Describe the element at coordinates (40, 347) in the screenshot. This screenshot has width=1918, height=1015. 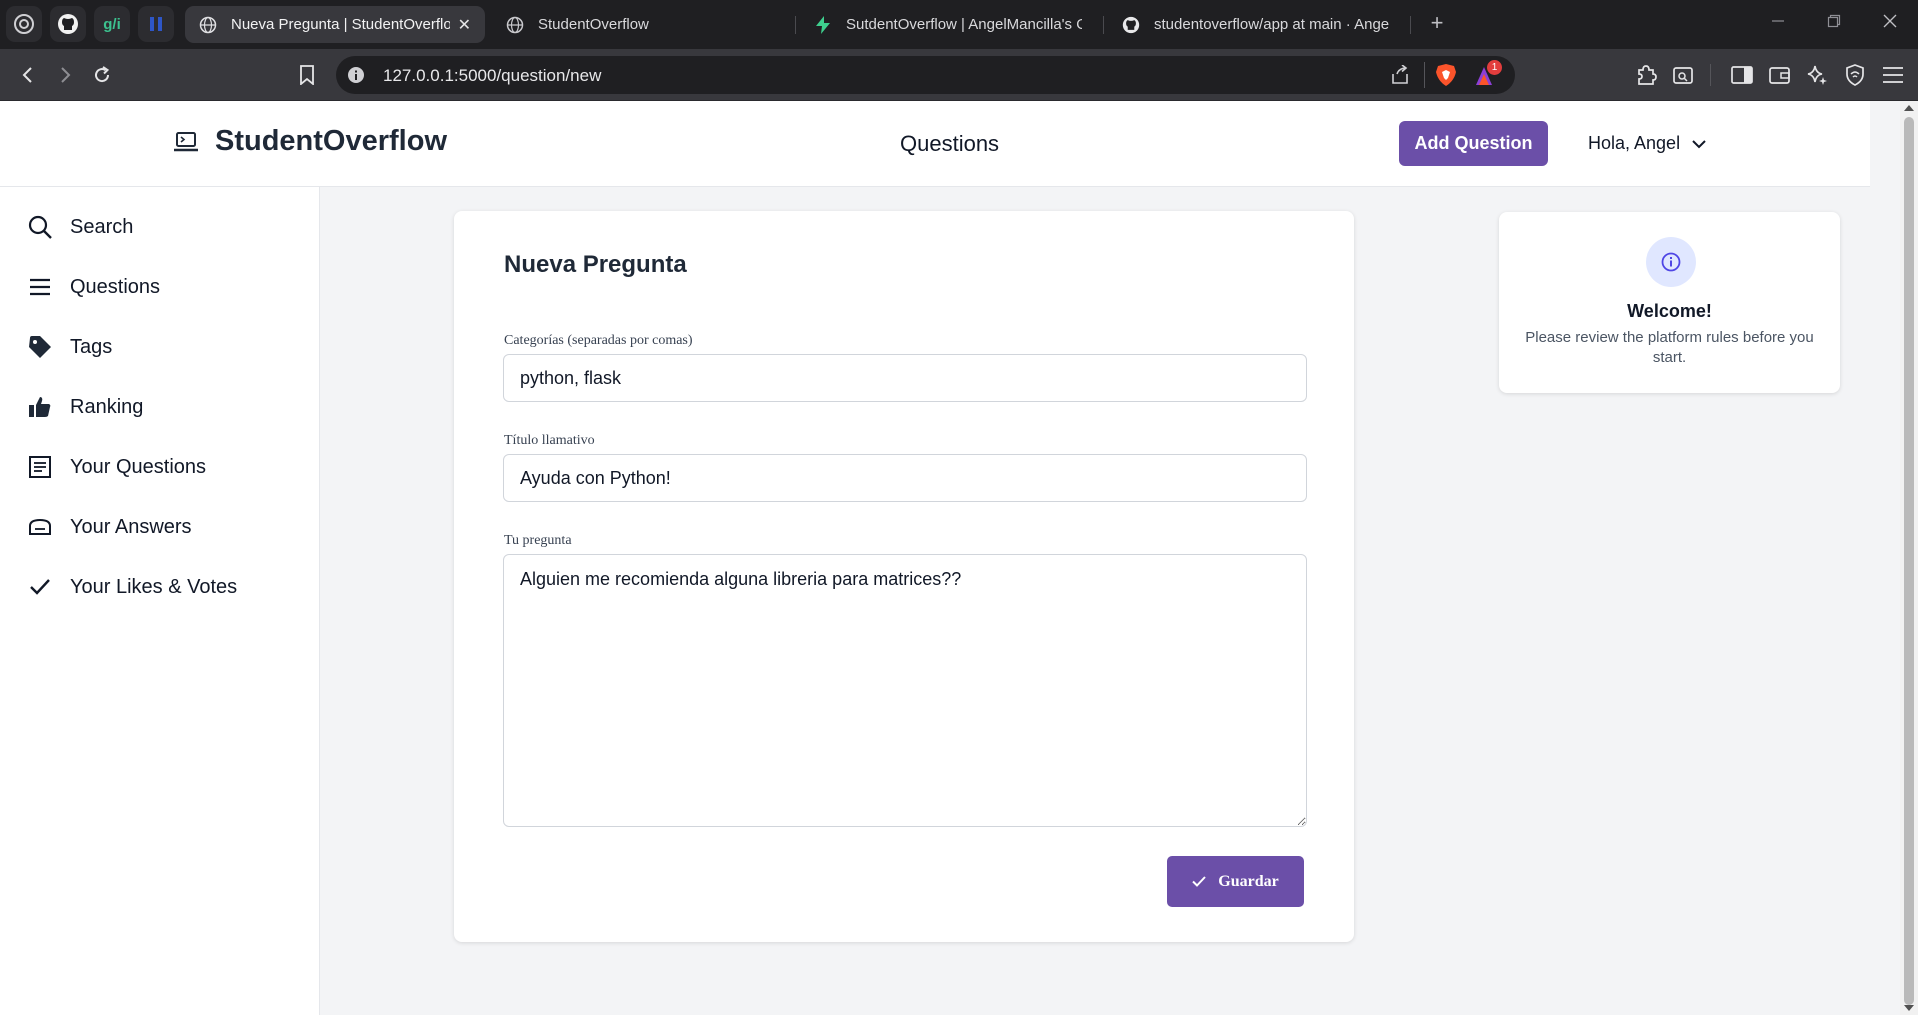
I see `tag-icon` at that location.